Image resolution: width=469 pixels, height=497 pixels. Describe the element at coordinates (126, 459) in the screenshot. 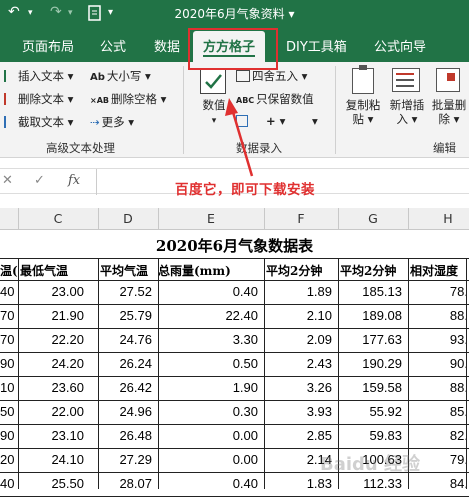

I see `table-cell: 27.29` at that location.